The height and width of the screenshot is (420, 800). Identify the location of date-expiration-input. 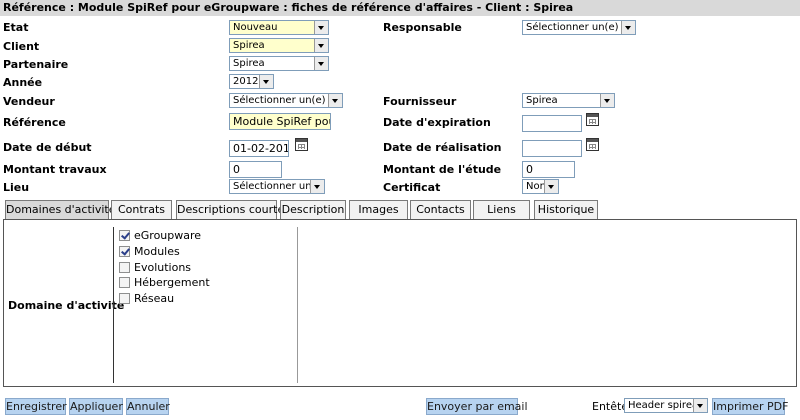
(552, 123).